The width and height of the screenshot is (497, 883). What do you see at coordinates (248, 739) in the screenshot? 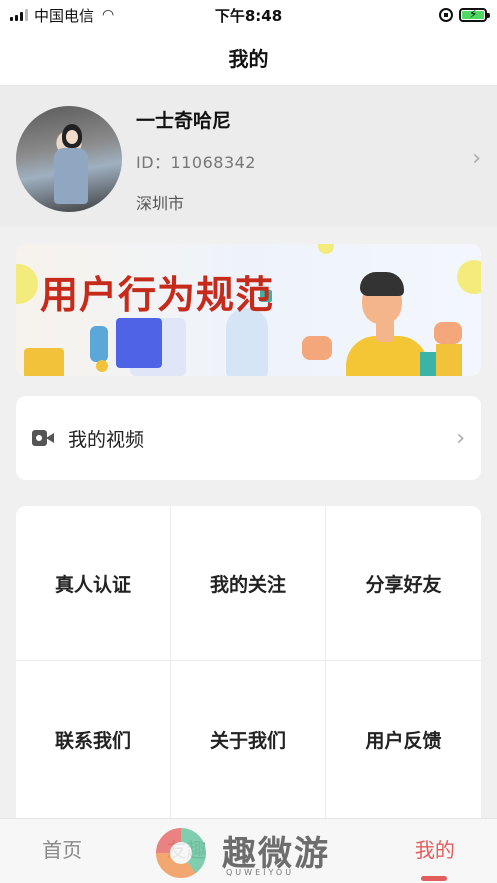
I see `grid-item-about-us: 关于我们` at bounding box center [248, 739].